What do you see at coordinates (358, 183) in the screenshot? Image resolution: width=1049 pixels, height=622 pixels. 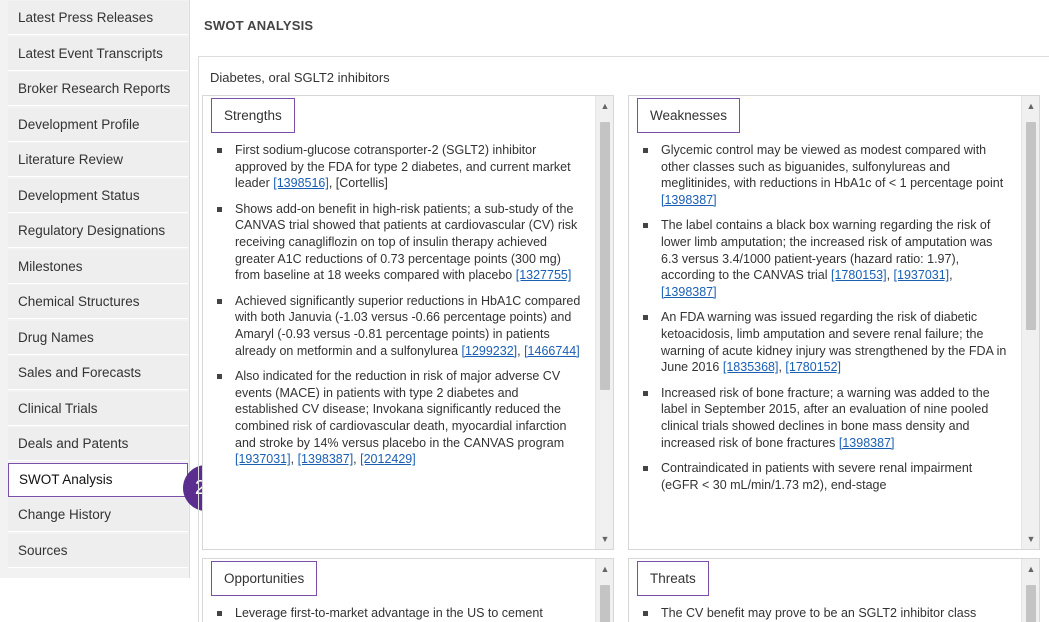 I see `list-item-tail: , [Cortellis]` at bounding box center [358, 183].